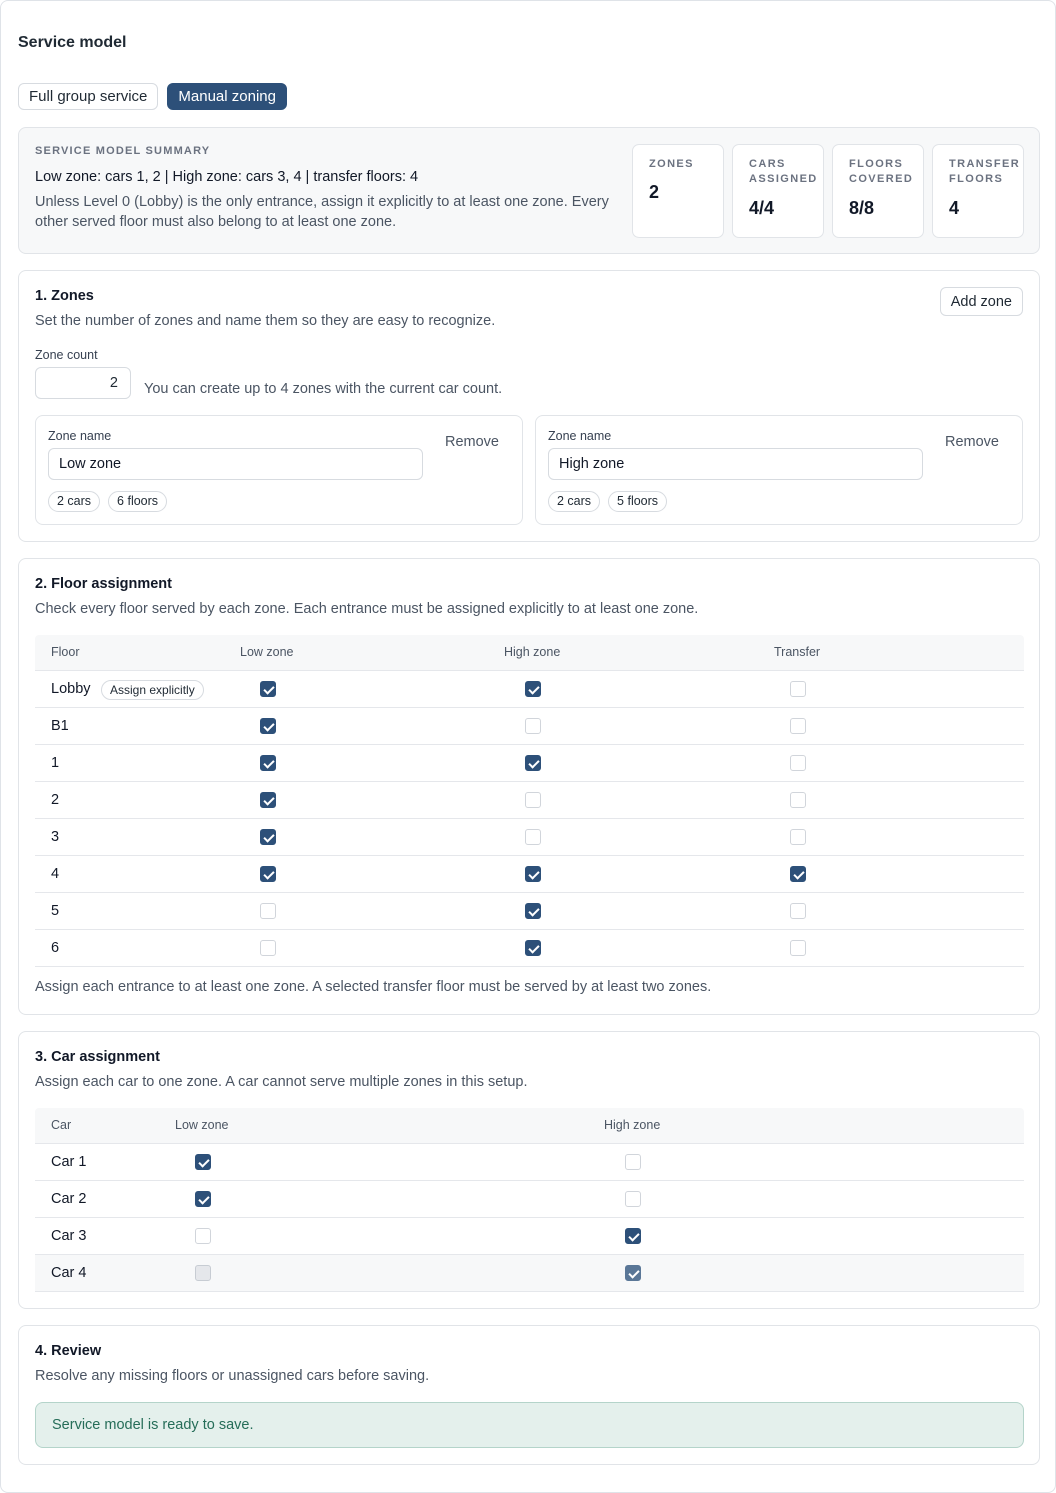 Image resolution: width=1056 pixels, height=1493 pixels. Describe the element at coordinates (138, 501) in the screenshot. I see `zone-floors-chip: 6 floors` at that location.